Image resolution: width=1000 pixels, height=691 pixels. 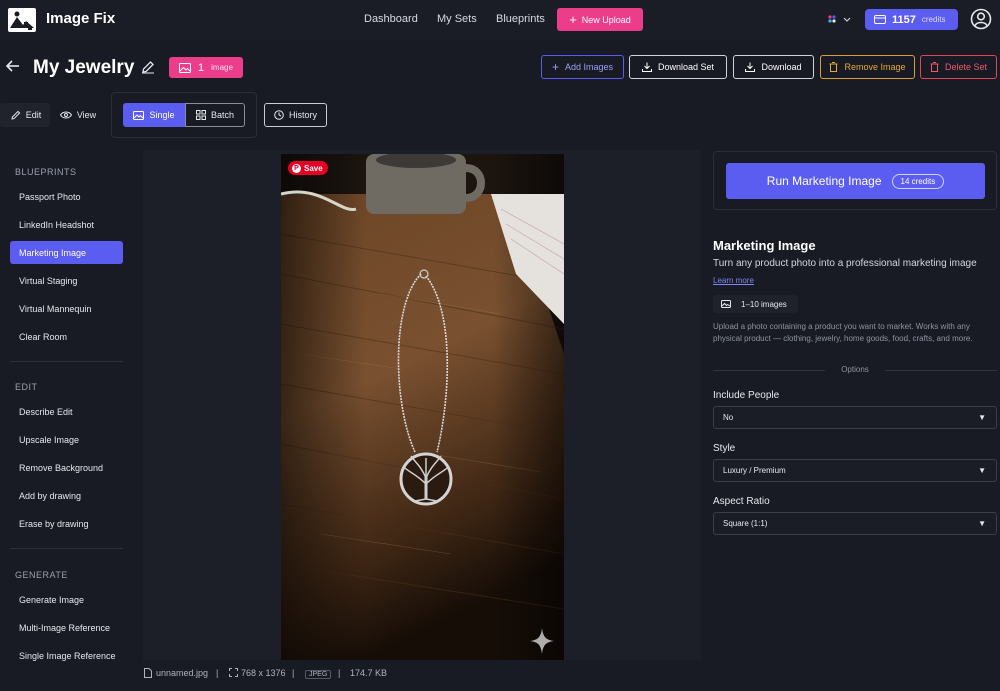 I want to click on sidebar-item-describe-edit: Describe Edit, so click(x=66, y=411).